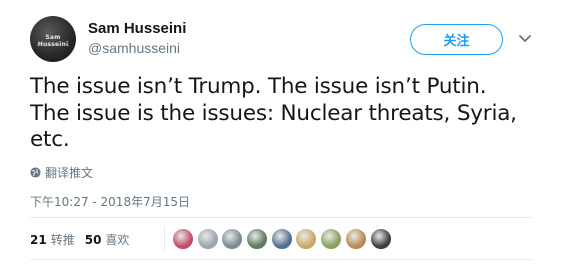 This screenshot has height=265, width=562. What do you see at coordinates (62, 240) in the screenshot?
I see `retweets-label: 转推` at bounding box center [62, 240].